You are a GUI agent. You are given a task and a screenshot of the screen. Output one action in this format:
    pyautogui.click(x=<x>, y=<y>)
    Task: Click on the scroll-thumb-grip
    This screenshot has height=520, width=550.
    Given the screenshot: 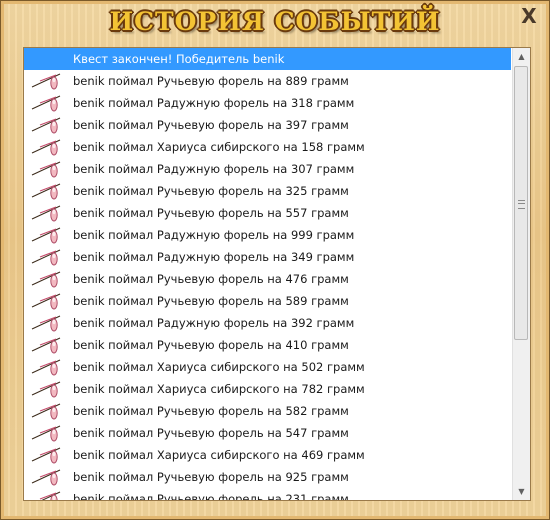 What is the action you would take?
    pyautogui.click(x=521, y=204)
    